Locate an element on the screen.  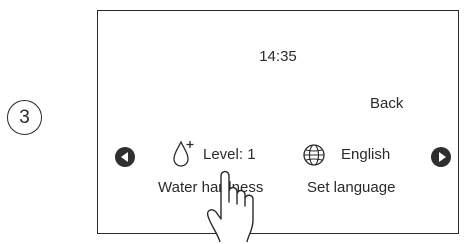
hand-pointer-icon is located at coordinates (230, 206).